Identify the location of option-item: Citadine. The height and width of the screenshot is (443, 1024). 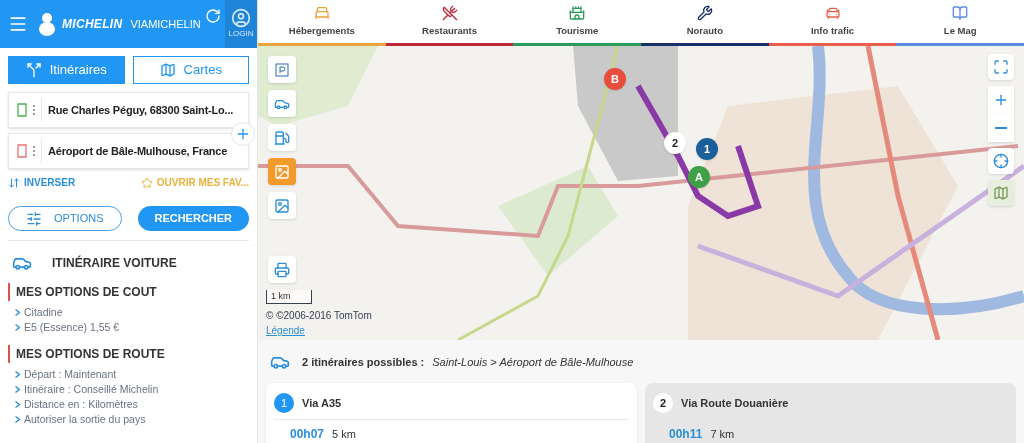
(43, 312).